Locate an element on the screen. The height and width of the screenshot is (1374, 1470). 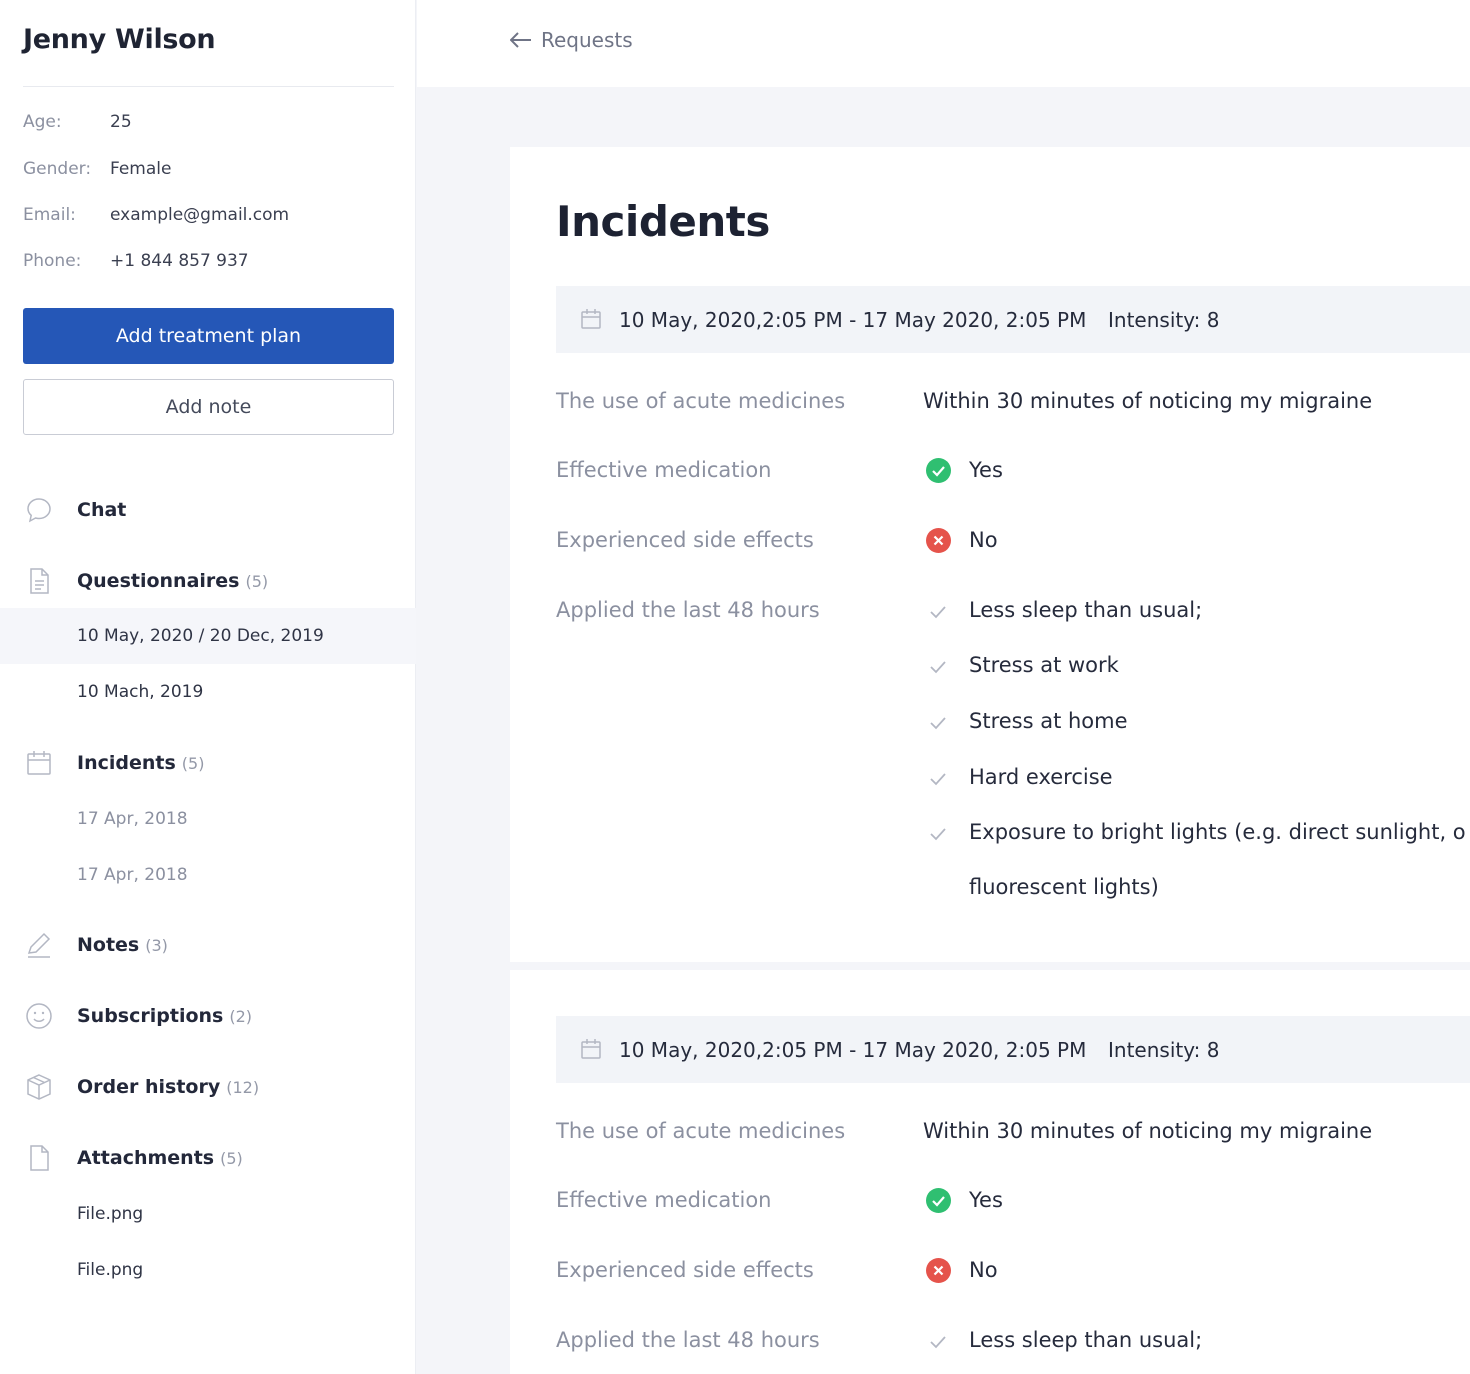
divider is located at coordinates (208, 86).